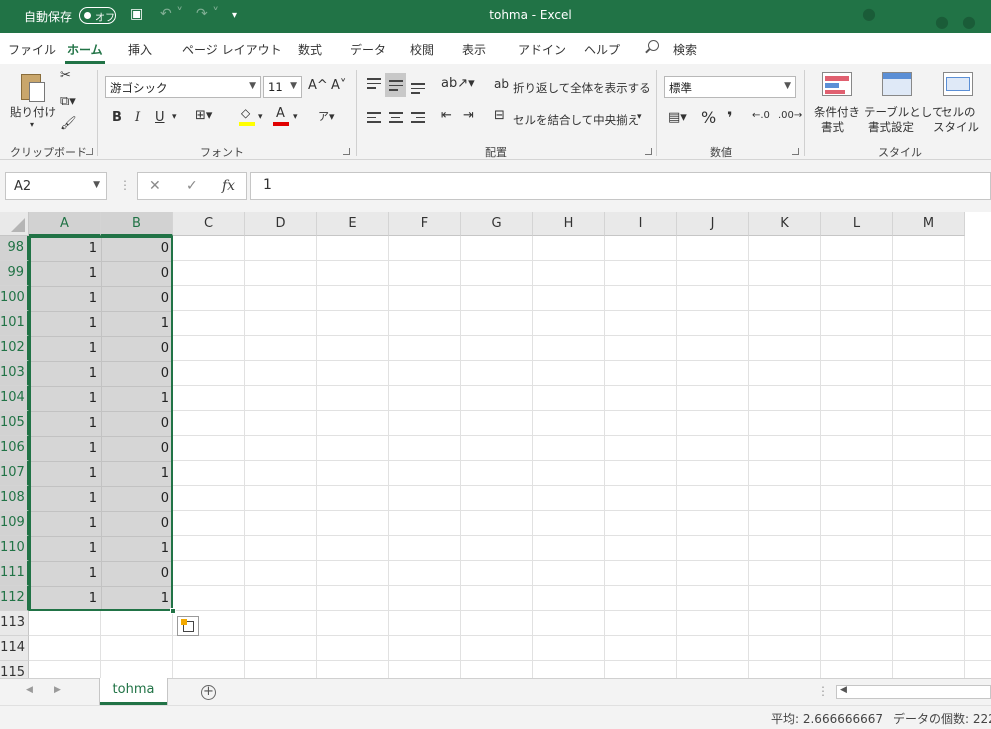 The width and height of the screenshot is (991, 729). What do you see at coordinates (956, 127) in the screenshot?
I see `cell-styles-button-line2: スタイル` at bounding box center [956, 127].